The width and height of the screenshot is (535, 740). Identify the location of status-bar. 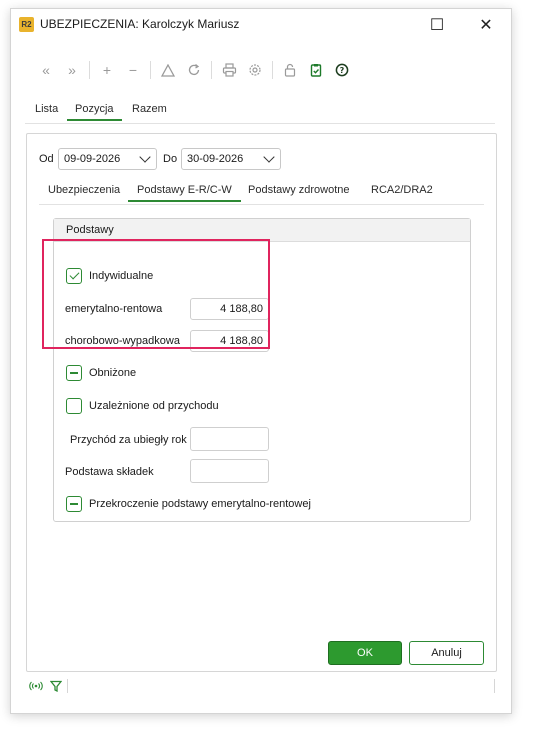
(260, 687).